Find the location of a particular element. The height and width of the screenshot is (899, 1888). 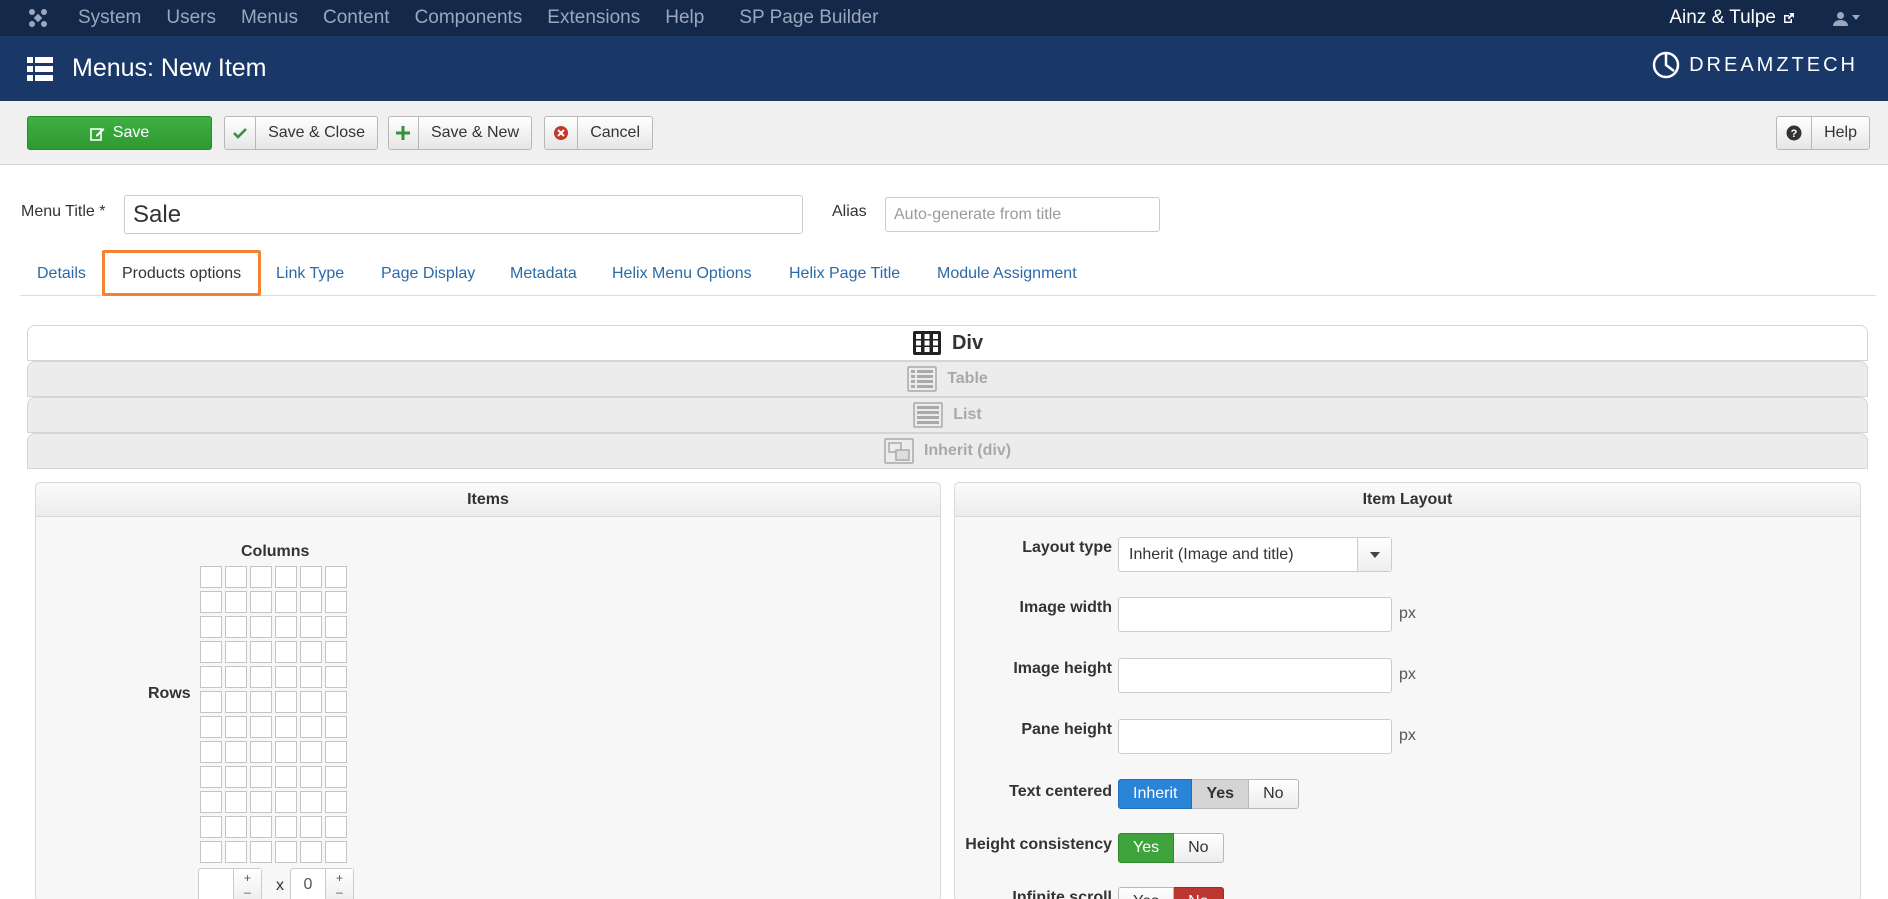

items-grid-selector is located at coordinates (273, 714).